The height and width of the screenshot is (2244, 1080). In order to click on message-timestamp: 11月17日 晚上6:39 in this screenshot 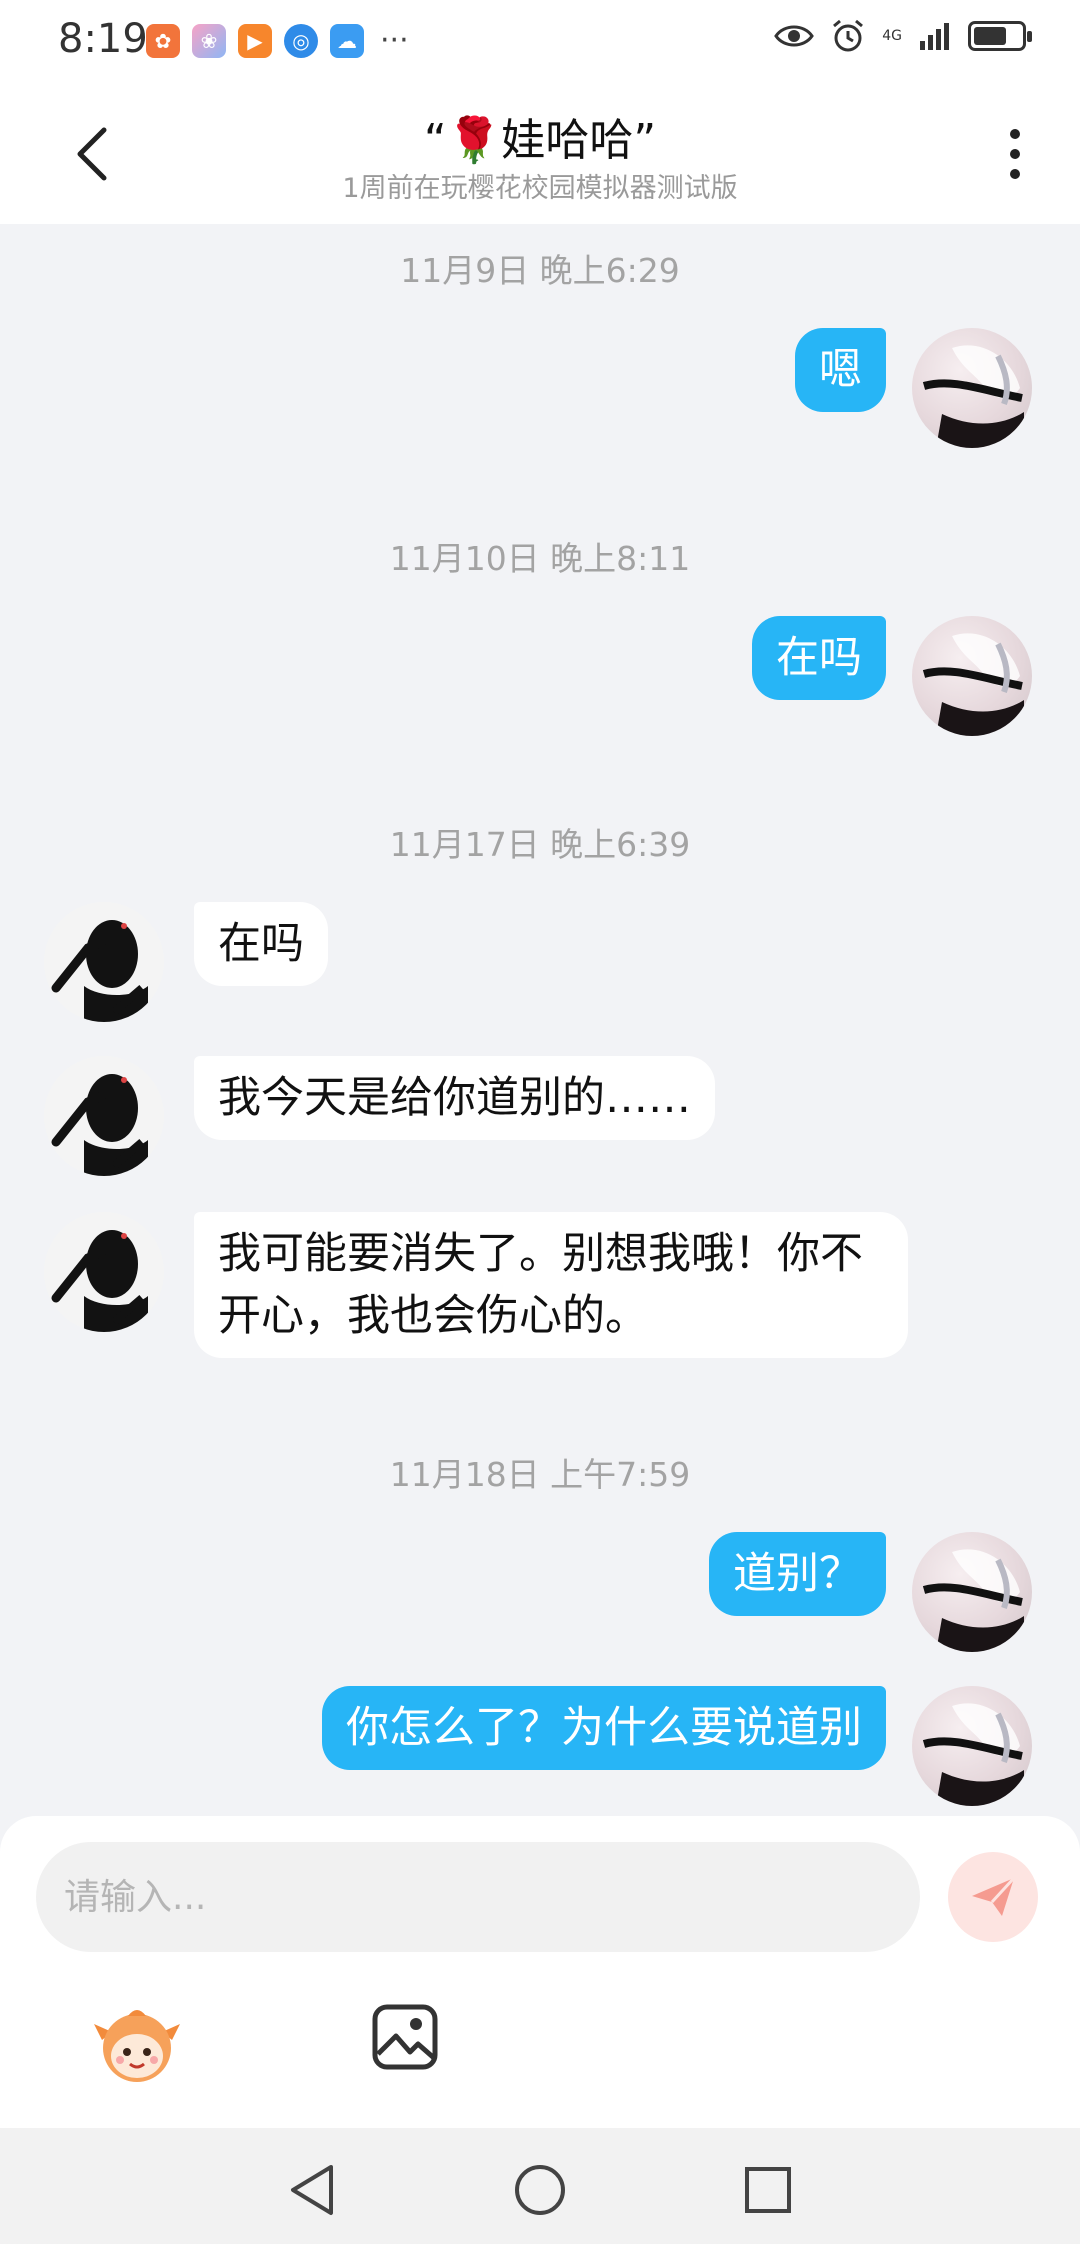, I will do `click(540, 844)`.